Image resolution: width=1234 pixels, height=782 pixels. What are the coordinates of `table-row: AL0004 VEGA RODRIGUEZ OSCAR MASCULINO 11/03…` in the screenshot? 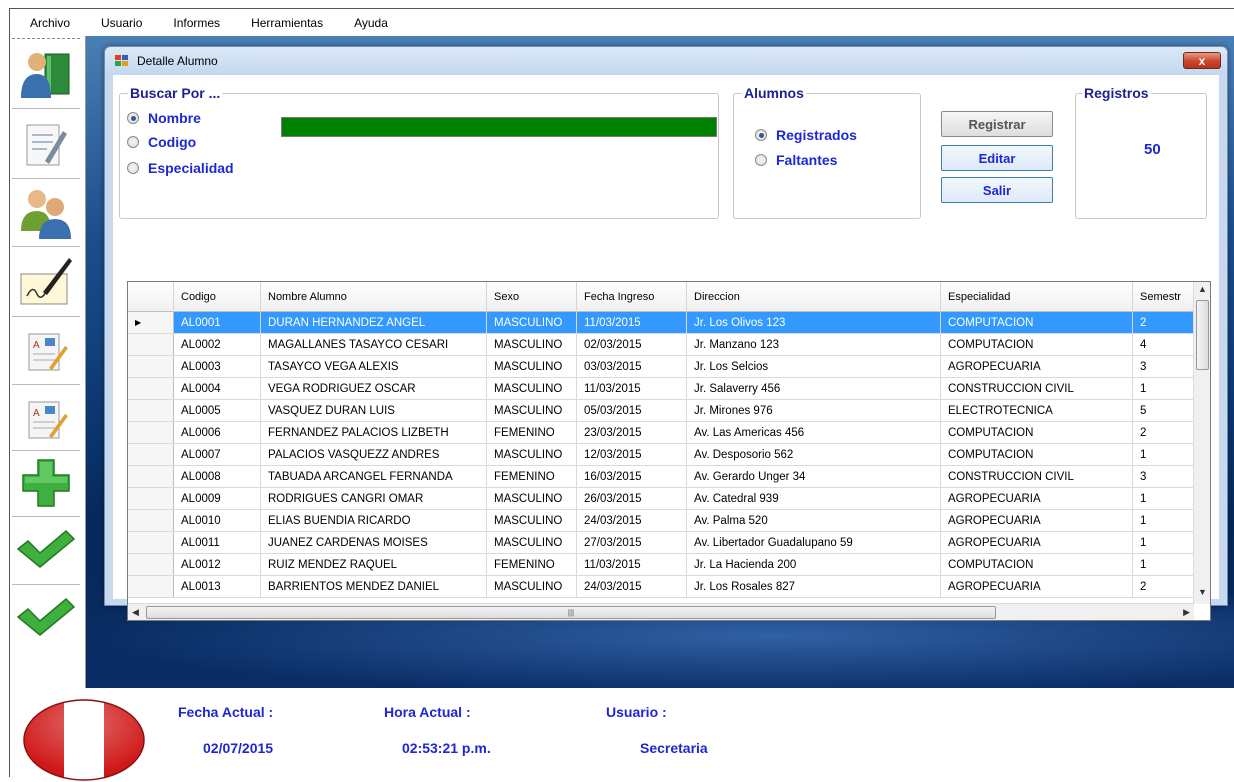 It's located at (665, 389).